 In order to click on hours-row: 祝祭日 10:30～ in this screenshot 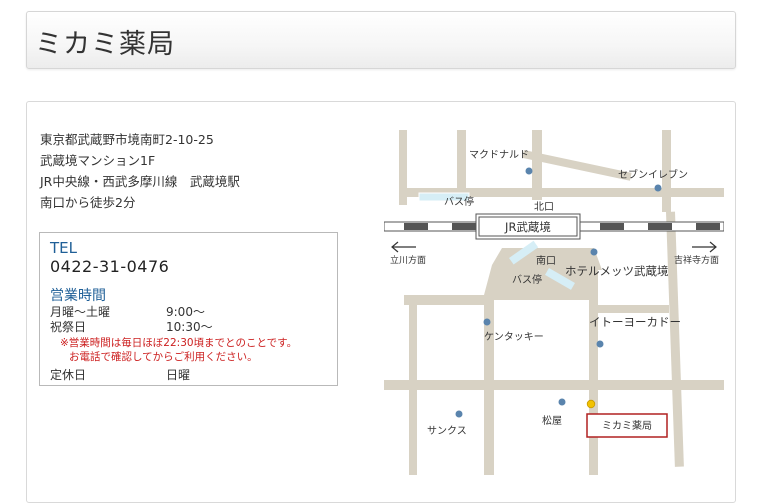, I will do `click(131, 326)`.